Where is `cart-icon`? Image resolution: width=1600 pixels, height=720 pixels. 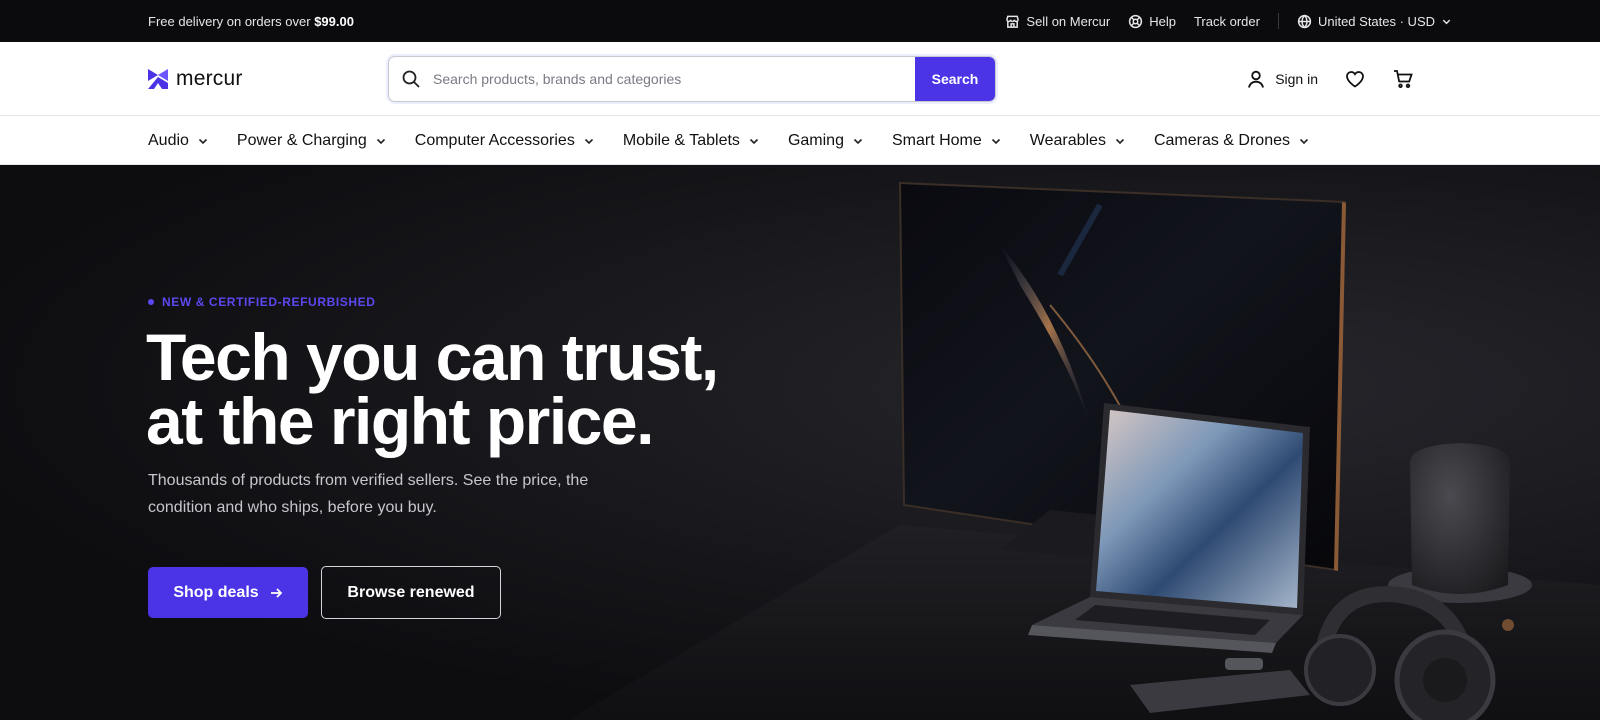 cart-icon is located at coordinates (1403, 79).